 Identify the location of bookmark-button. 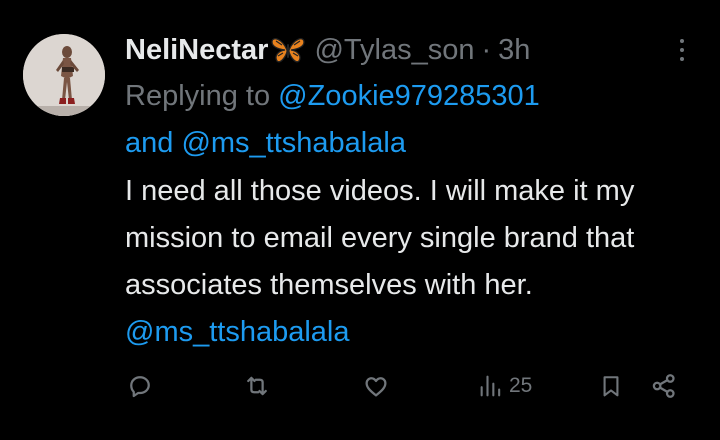
(611, 386).